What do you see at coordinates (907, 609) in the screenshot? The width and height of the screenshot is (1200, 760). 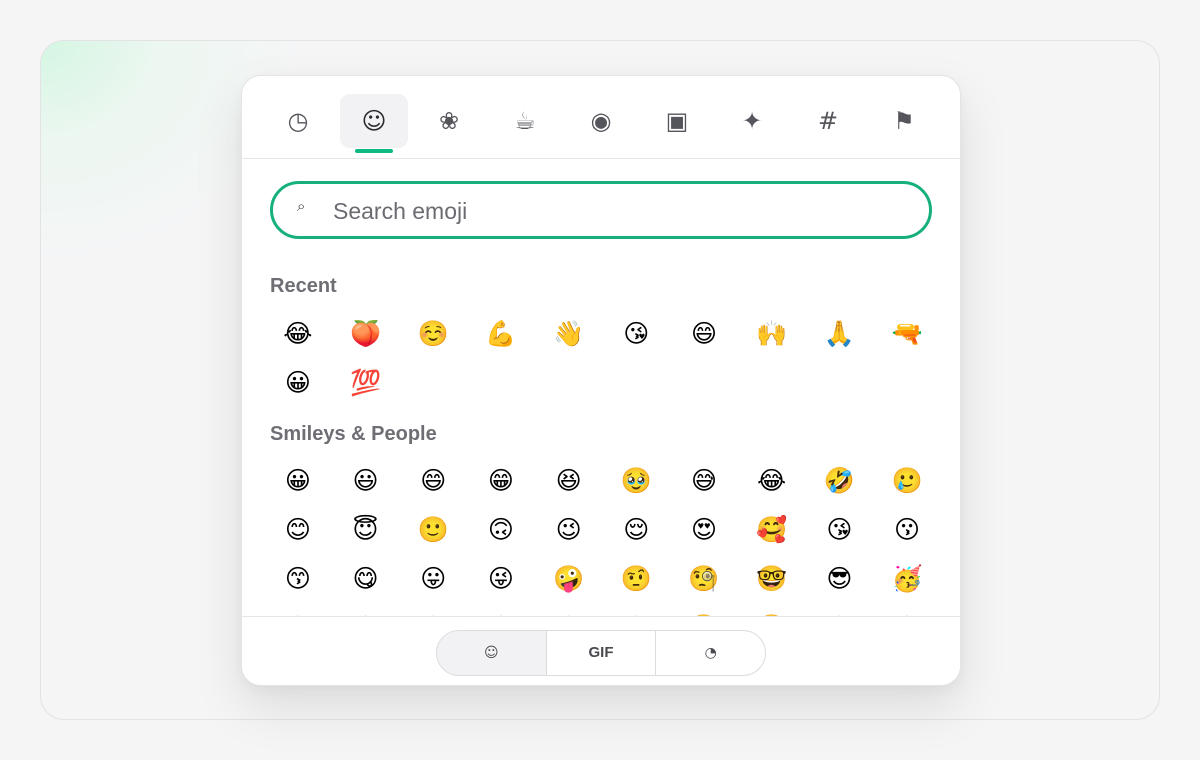 I see `emoji-item: 😖` at bounding box center [907, 609].